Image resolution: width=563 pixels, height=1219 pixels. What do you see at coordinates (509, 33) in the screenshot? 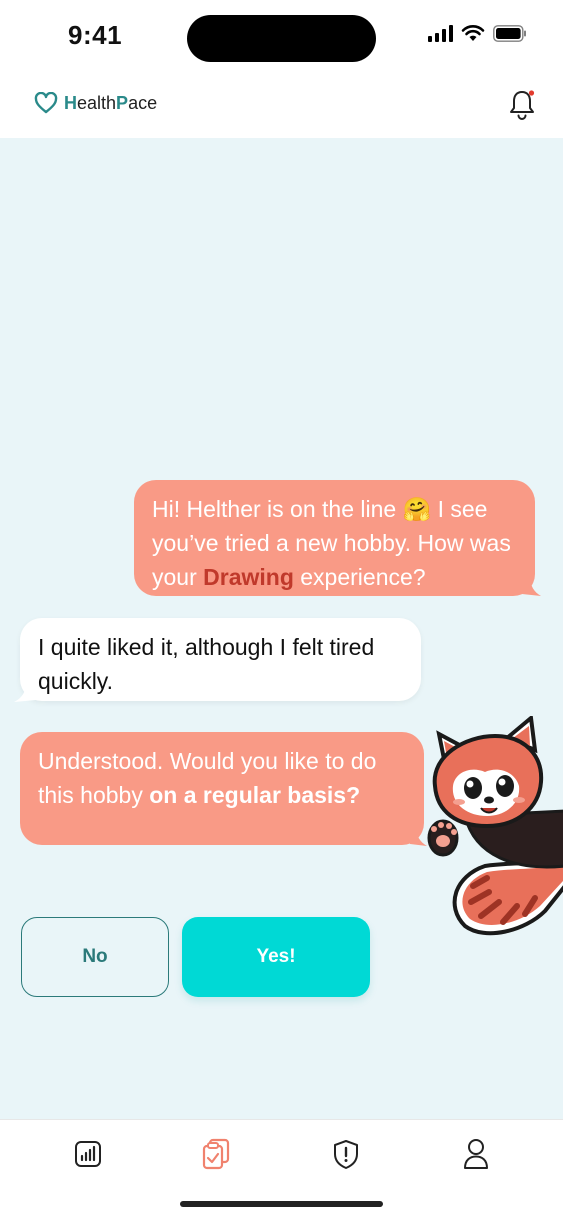
I see `battery-icon` at bounding box center [509, 33].